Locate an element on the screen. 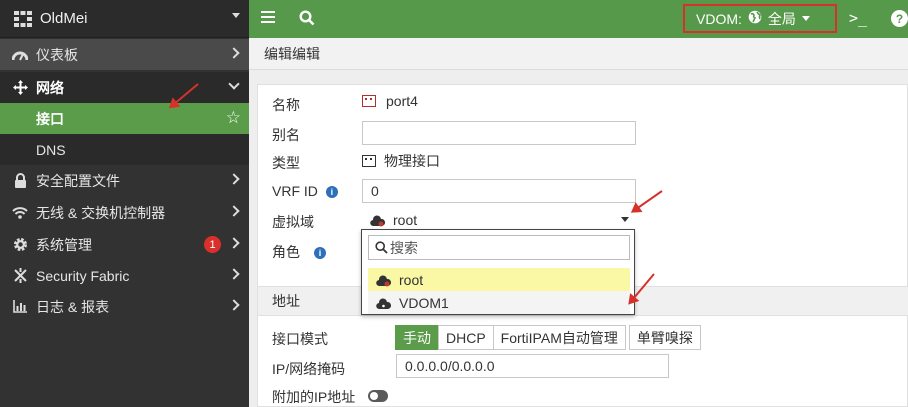 This screenshot has height=407, width=908. sidebar-item-security-profiles: 安全配置文件 is located at coordinates (124, 180).